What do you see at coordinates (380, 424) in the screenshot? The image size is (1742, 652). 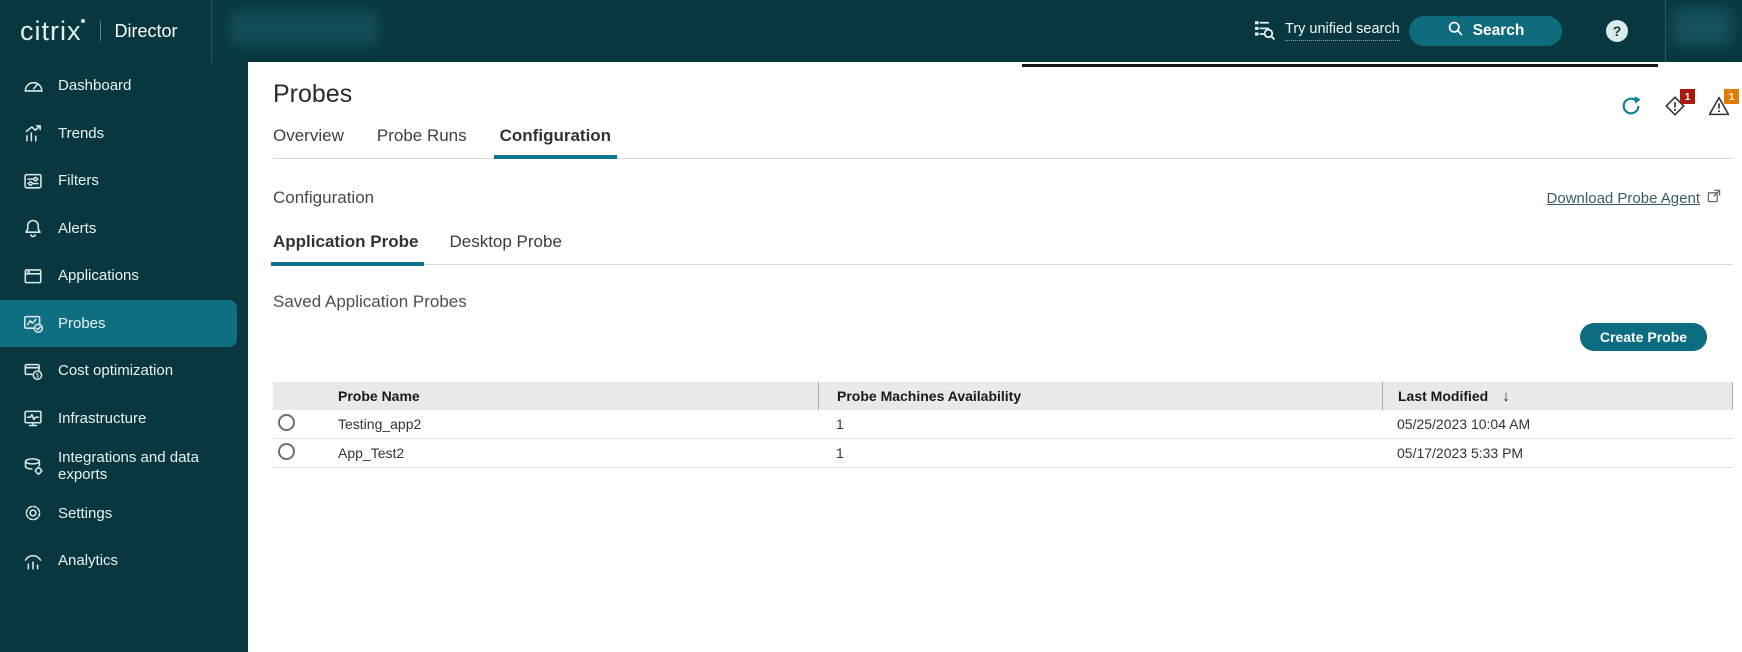 I see `probe-name-cell: Testing_app2` at bounding box center [380, 424].